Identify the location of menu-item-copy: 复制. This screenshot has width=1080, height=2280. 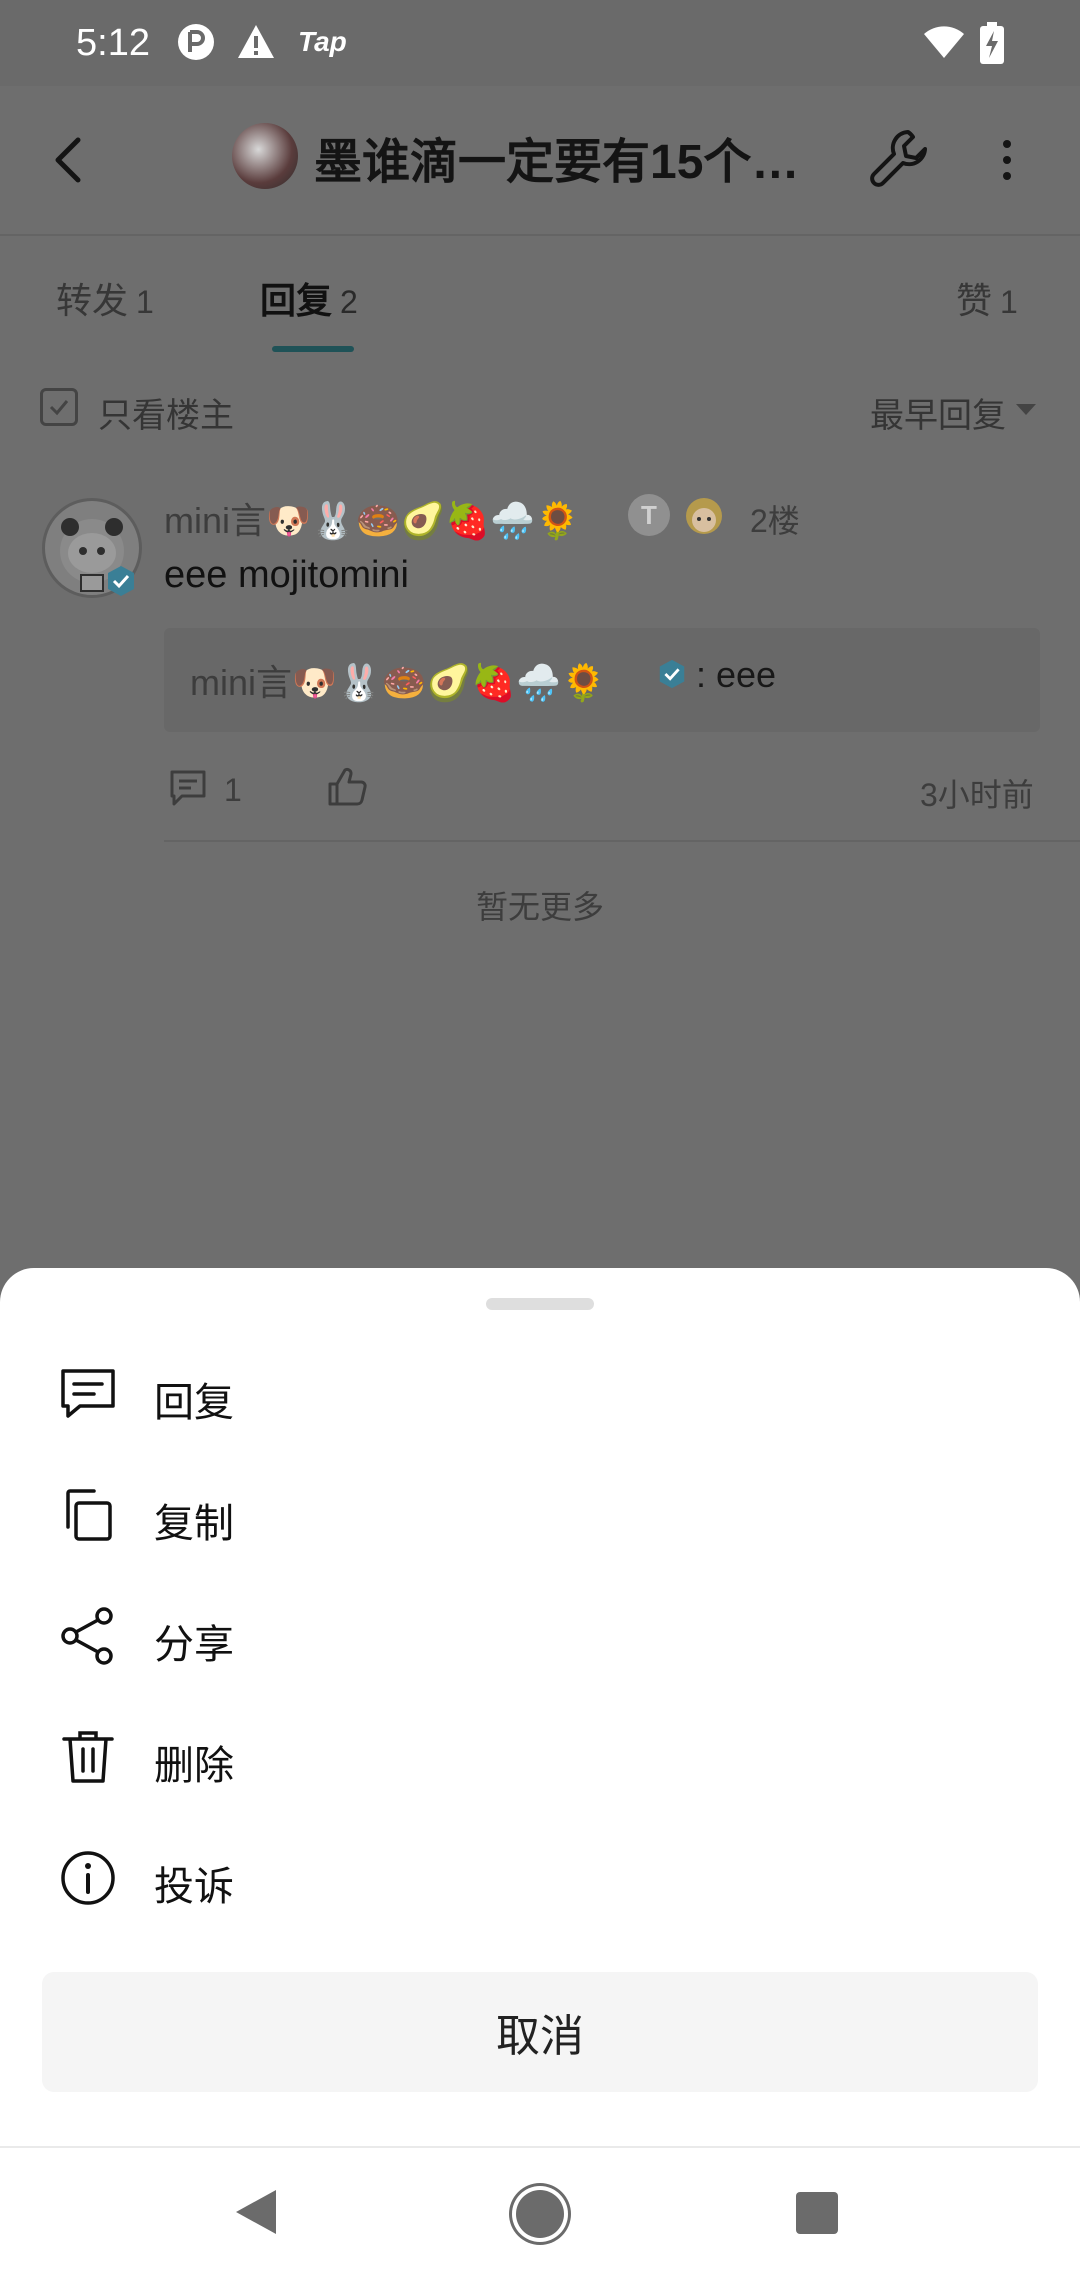
(540, 1518).